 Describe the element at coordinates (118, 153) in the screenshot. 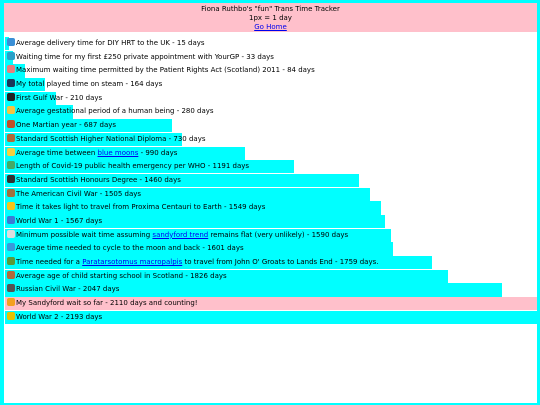

I see `timeline-link: blue moons` at that location.